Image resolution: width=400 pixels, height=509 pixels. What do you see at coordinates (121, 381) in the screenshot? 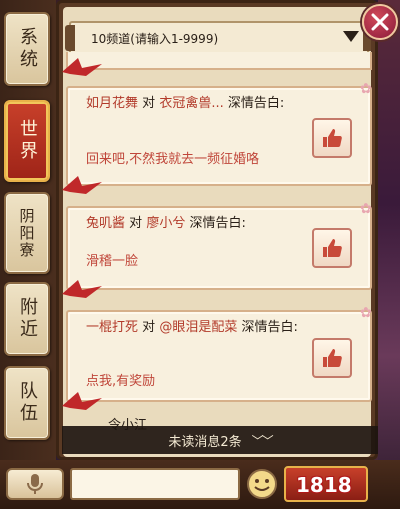
I see `message-body: 点我,有奖励` at bounding box center [121, 381].